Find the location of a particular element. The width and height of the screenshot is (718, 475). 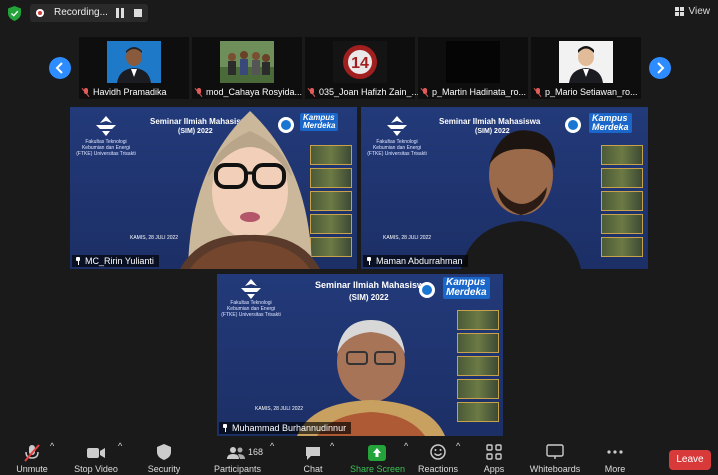

reactions-button: Reactions is located at coordinates (438, 458).